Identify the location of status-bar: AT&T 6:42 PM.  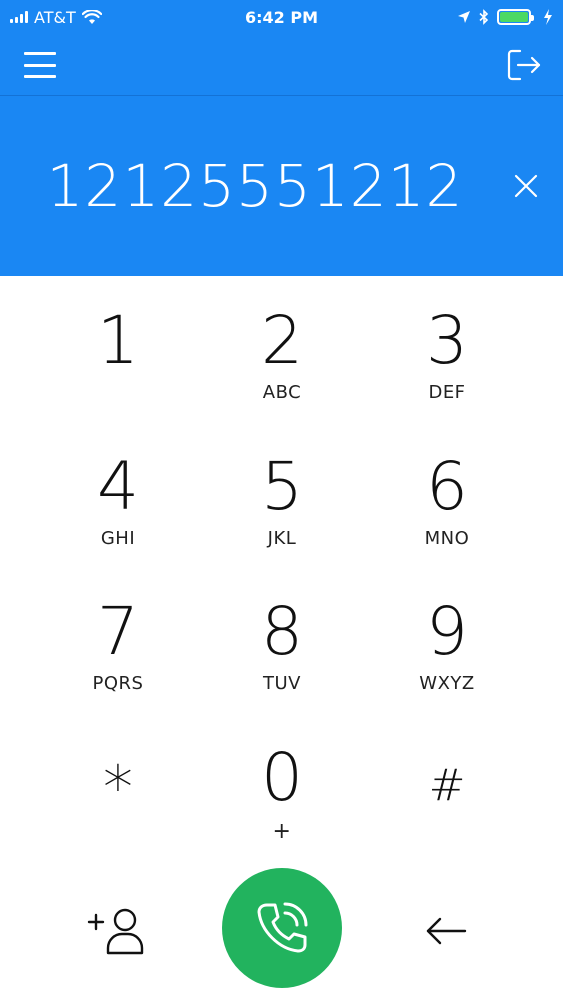
(281, 17).